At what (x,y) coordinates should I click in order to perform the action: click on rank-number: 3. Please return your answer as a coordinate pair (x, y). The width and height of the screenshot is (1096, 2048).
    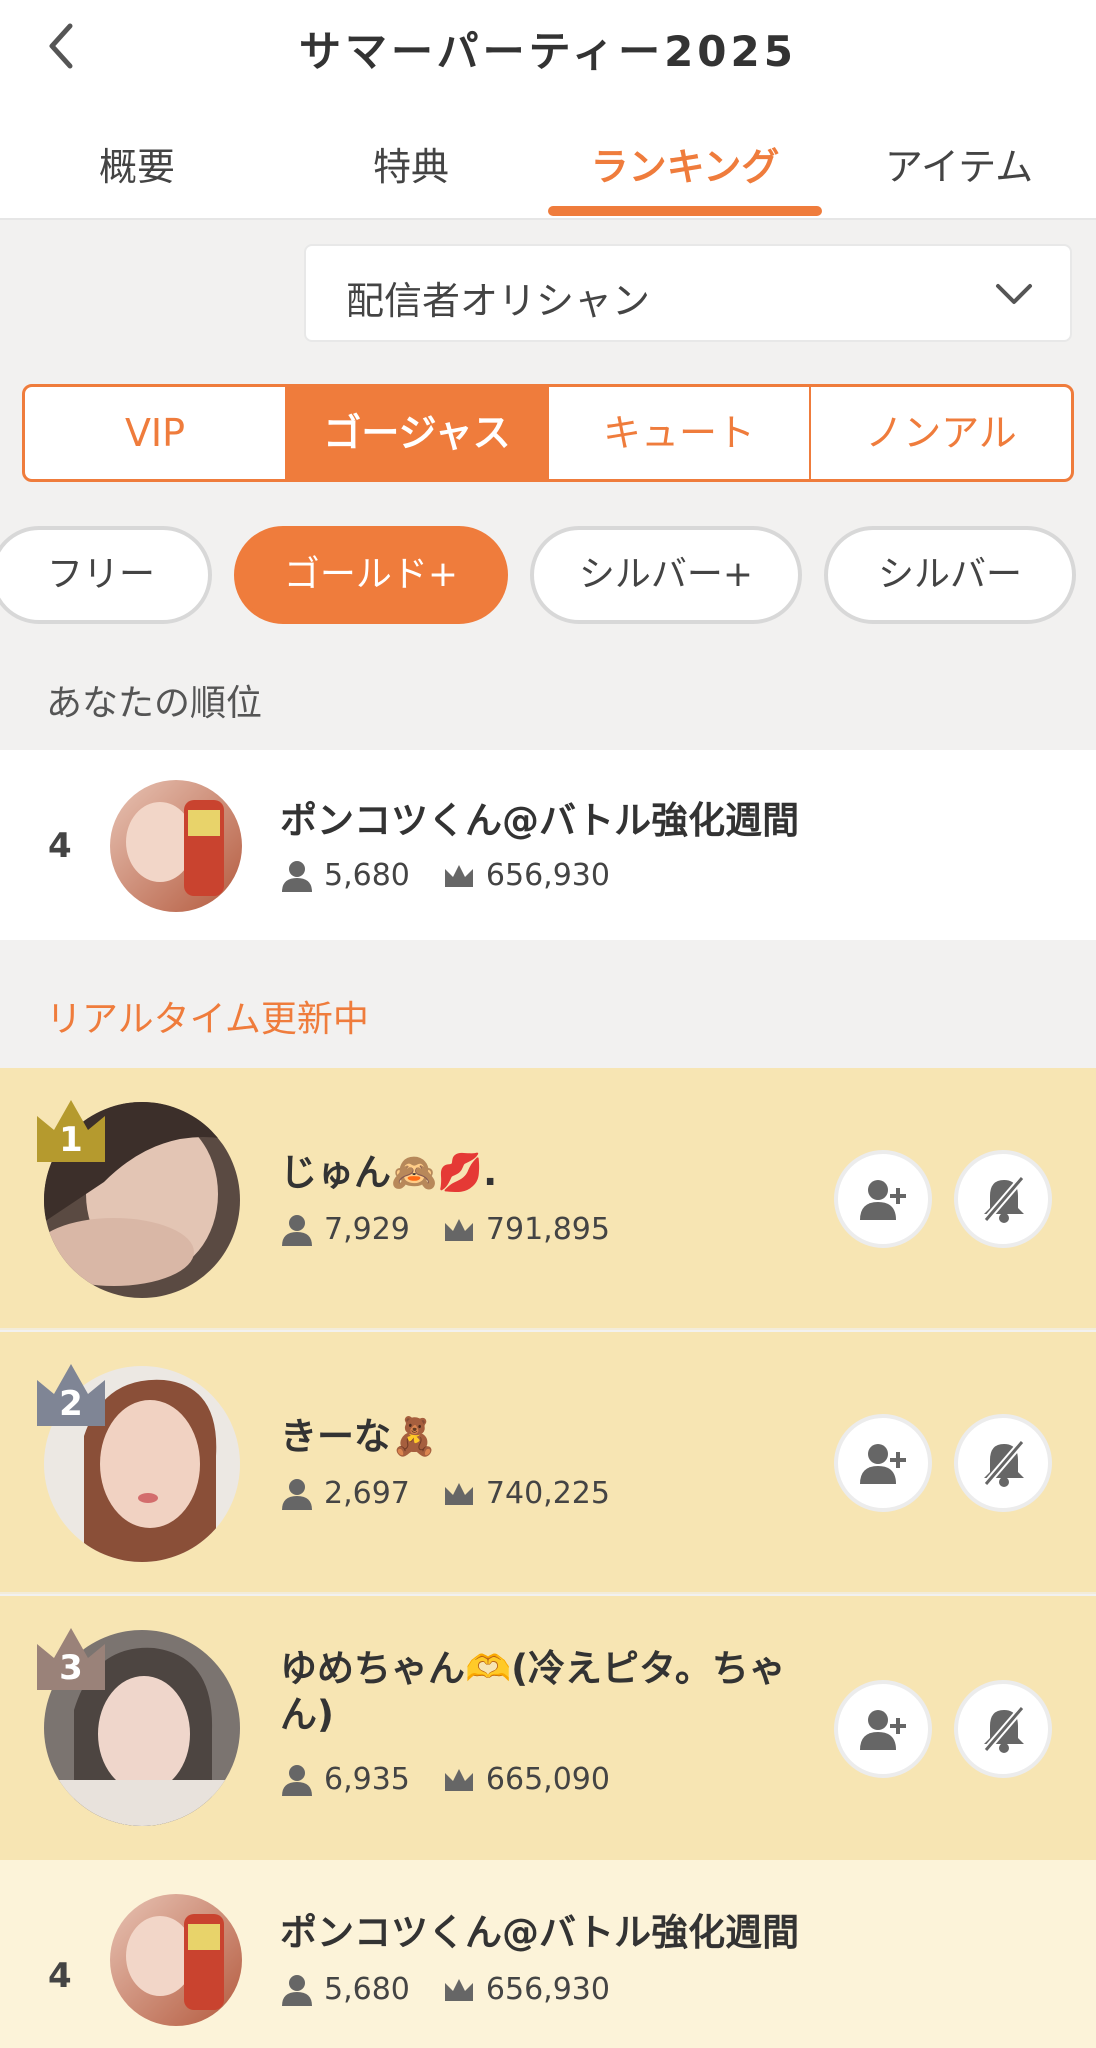
    Looking at the image, I should click on (71, 1668).